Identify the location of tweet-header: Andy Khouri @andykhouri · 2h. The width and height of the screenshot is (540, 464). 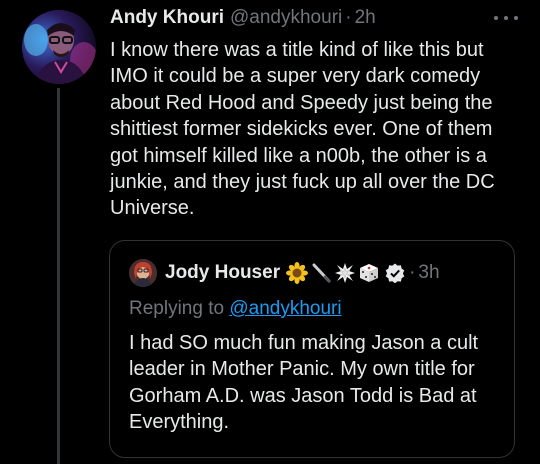
(243, 20).